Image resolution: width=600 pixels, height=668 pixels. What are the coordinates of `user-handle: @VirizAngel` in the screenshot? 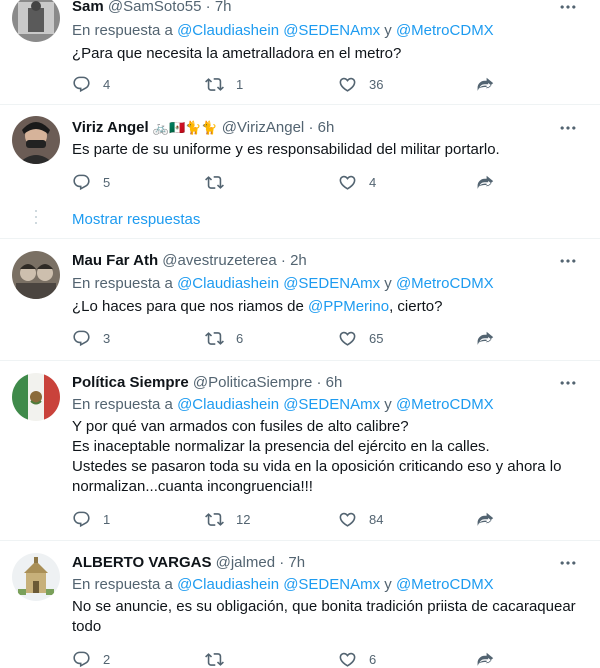 It's located at (263, 127).